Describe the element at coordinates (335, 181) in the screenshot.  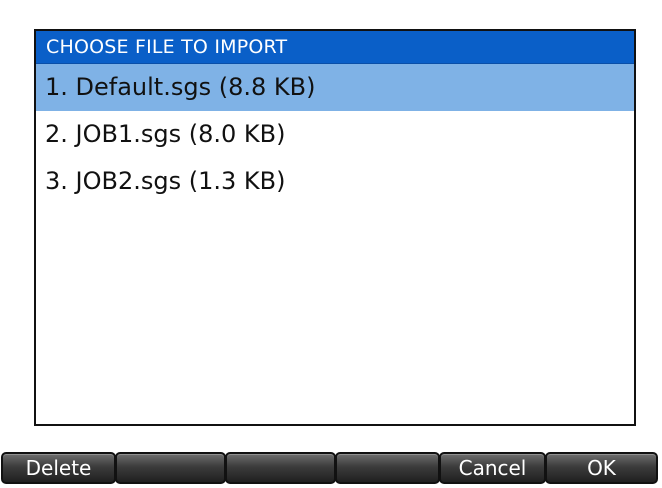
I see `file-item-job2: 3. JOB2.sgs (1.3 KB)` at that location.